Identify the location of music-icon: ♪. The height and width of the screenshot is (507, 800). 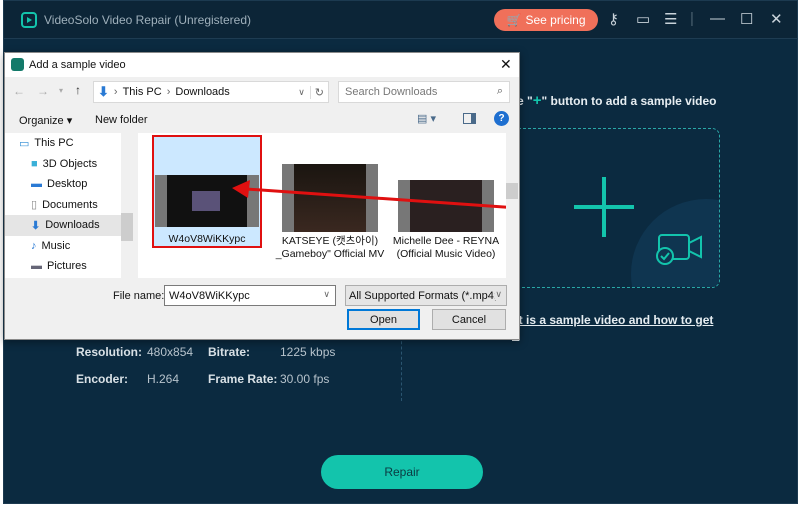
(34, 245).